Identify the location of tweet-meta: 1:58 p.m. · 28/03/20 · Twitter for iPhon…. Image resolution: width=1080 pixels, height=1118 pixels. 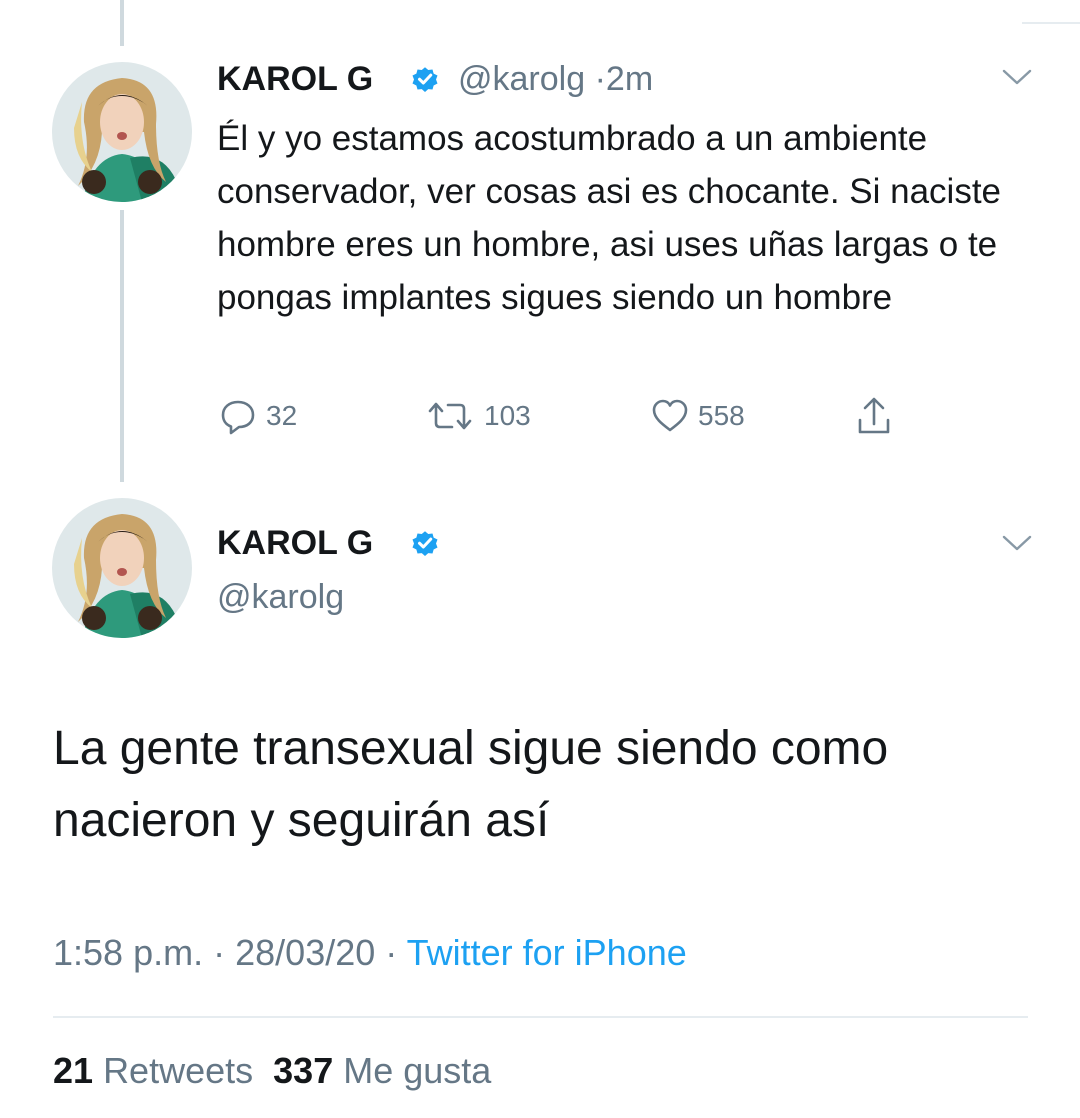
(370, 953).